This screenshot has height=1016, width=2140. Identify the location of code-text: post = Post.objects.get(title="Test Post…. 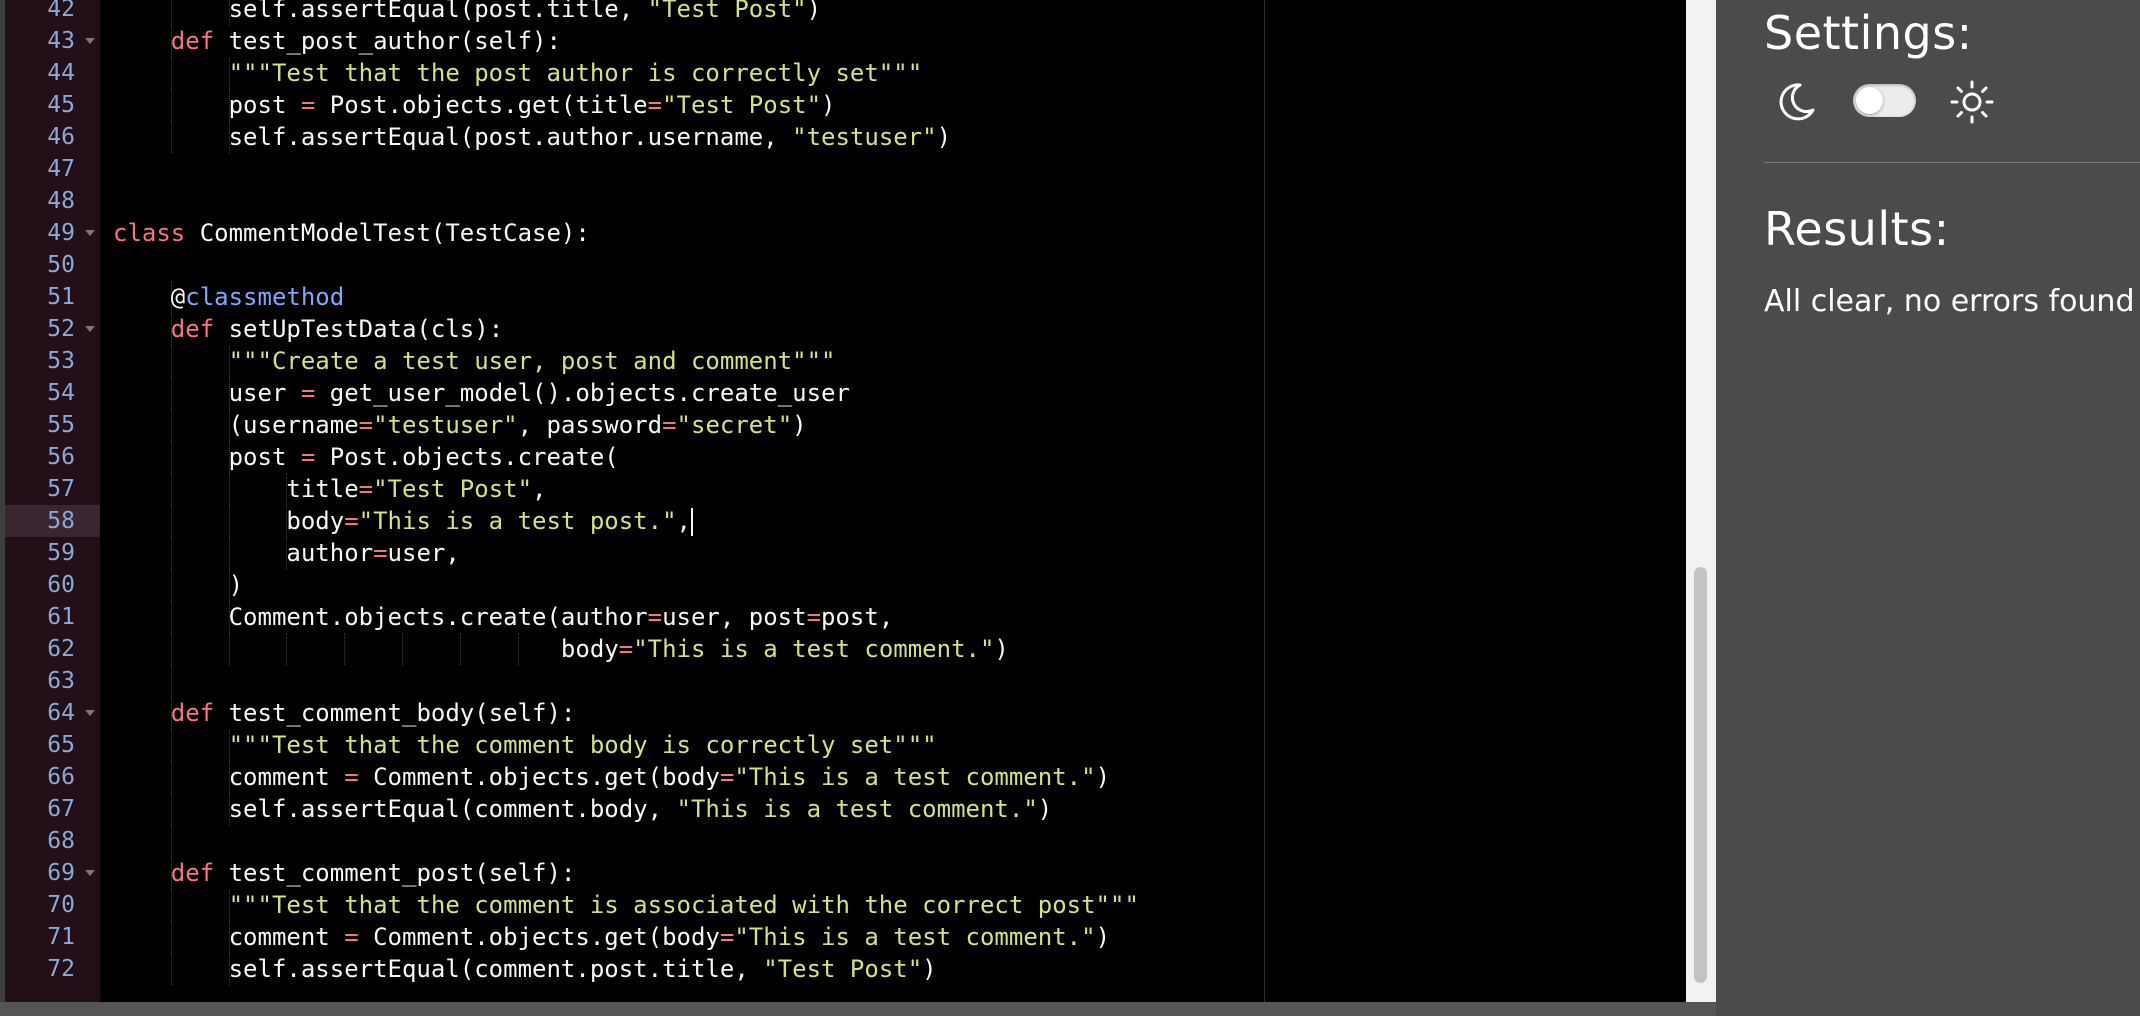
(474, 105).